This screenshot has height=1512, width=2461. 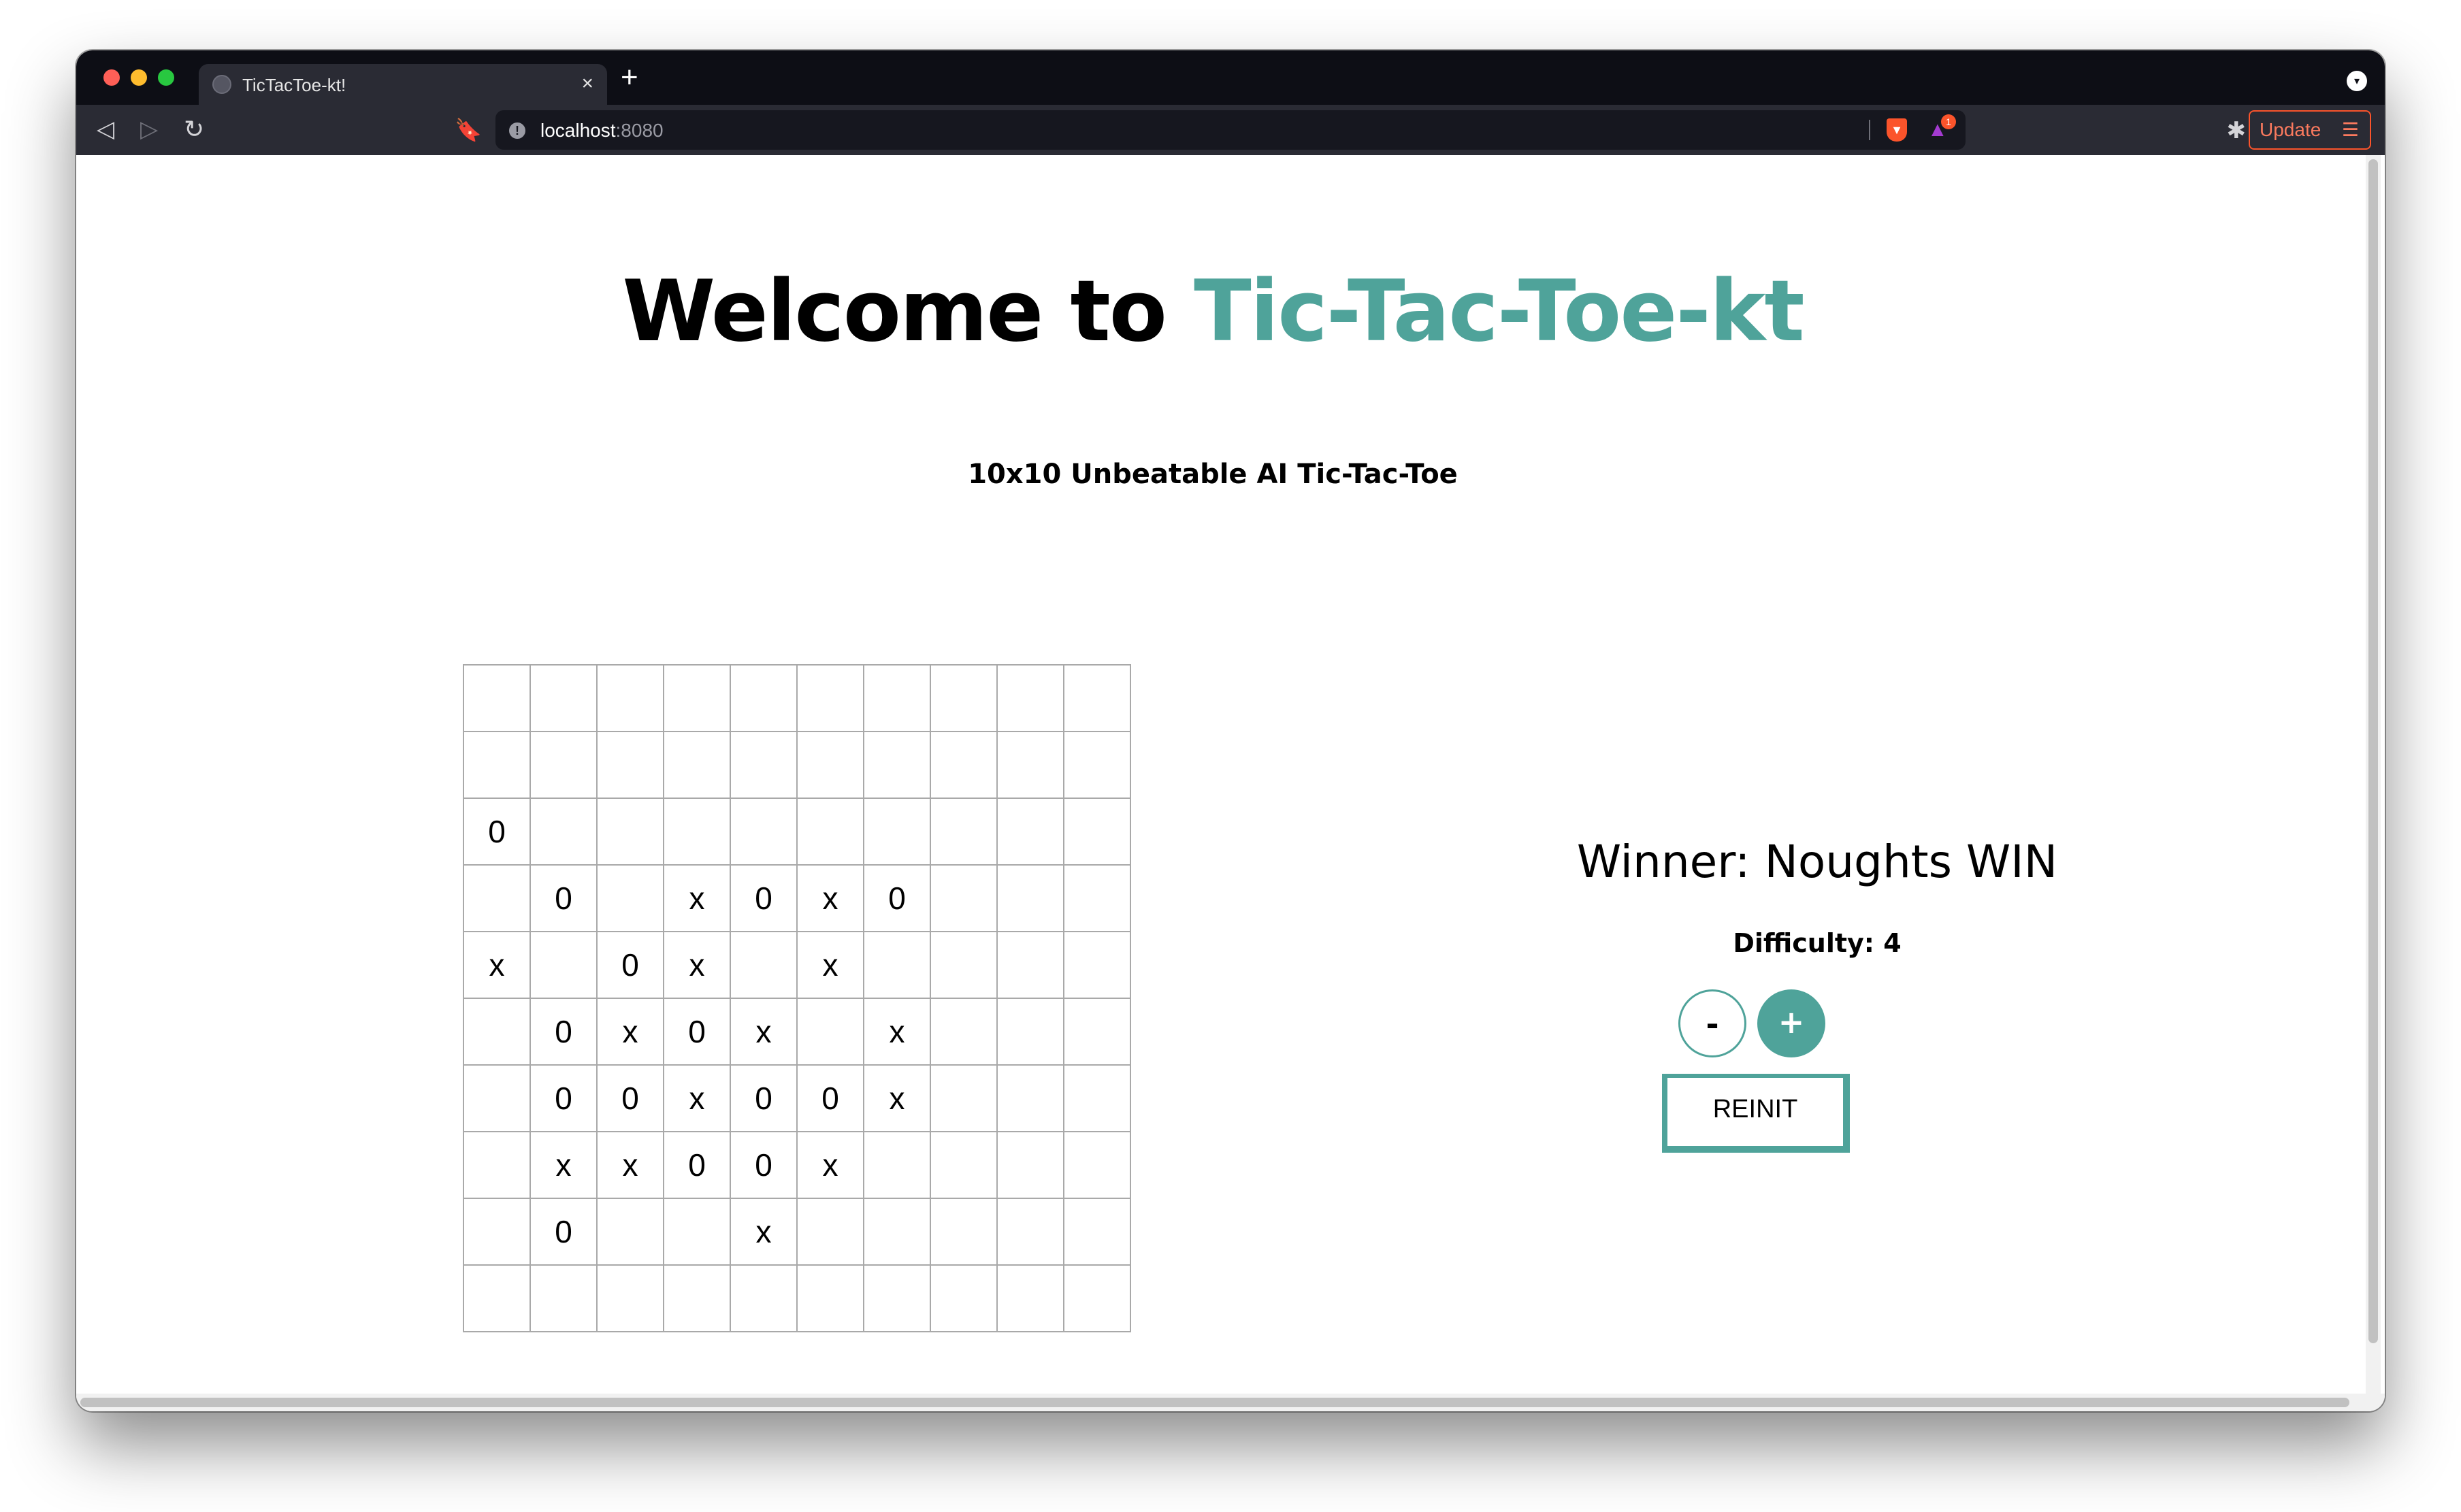 I want to click on horizontal-scrollbar, so click(x=1230, y=1402).